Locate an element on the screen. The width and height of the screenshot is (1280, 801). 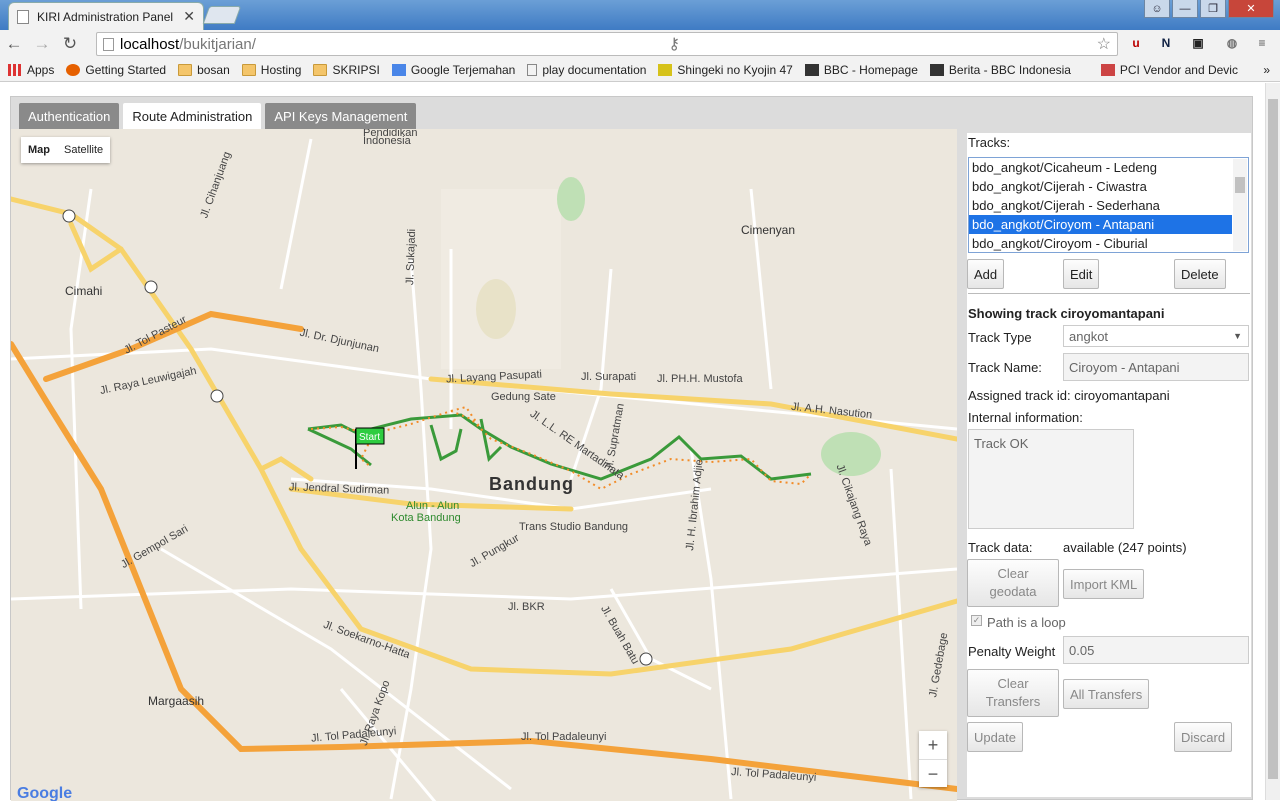
zoom-in-button: + is located at coordinates (933, 745).